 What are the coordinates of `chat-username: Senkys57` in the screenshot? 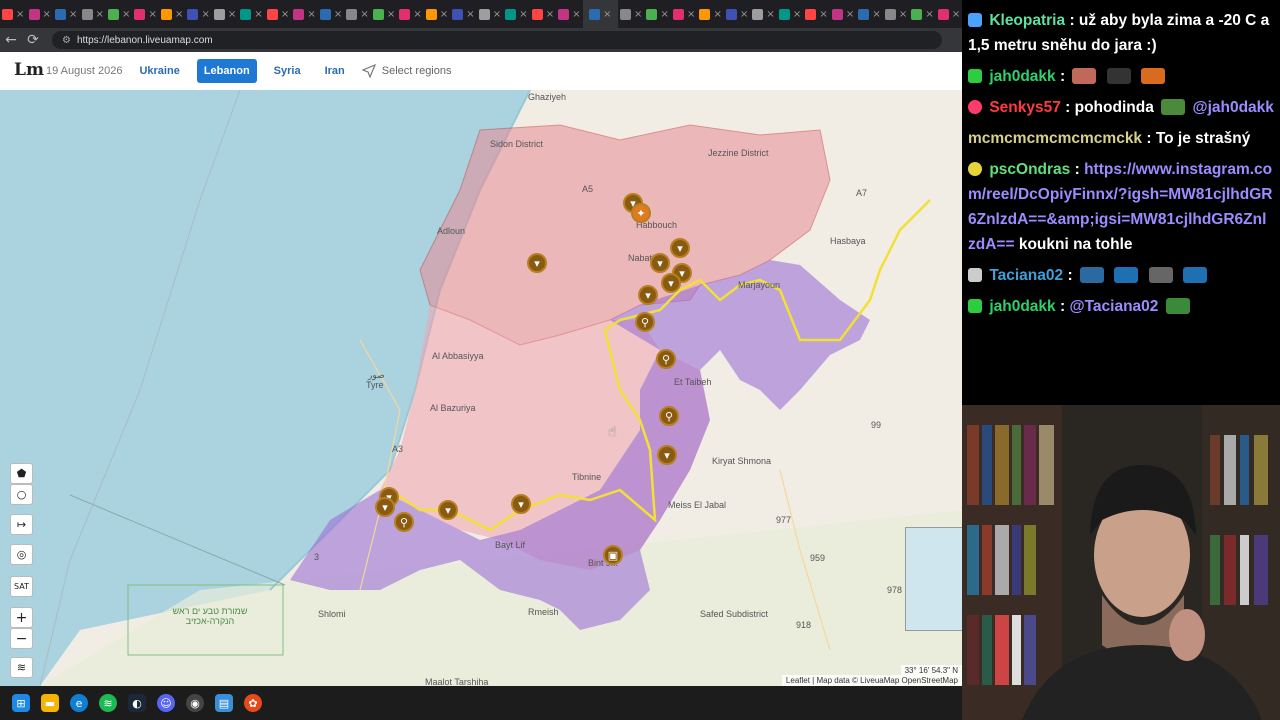 It's located at (1025, 107).